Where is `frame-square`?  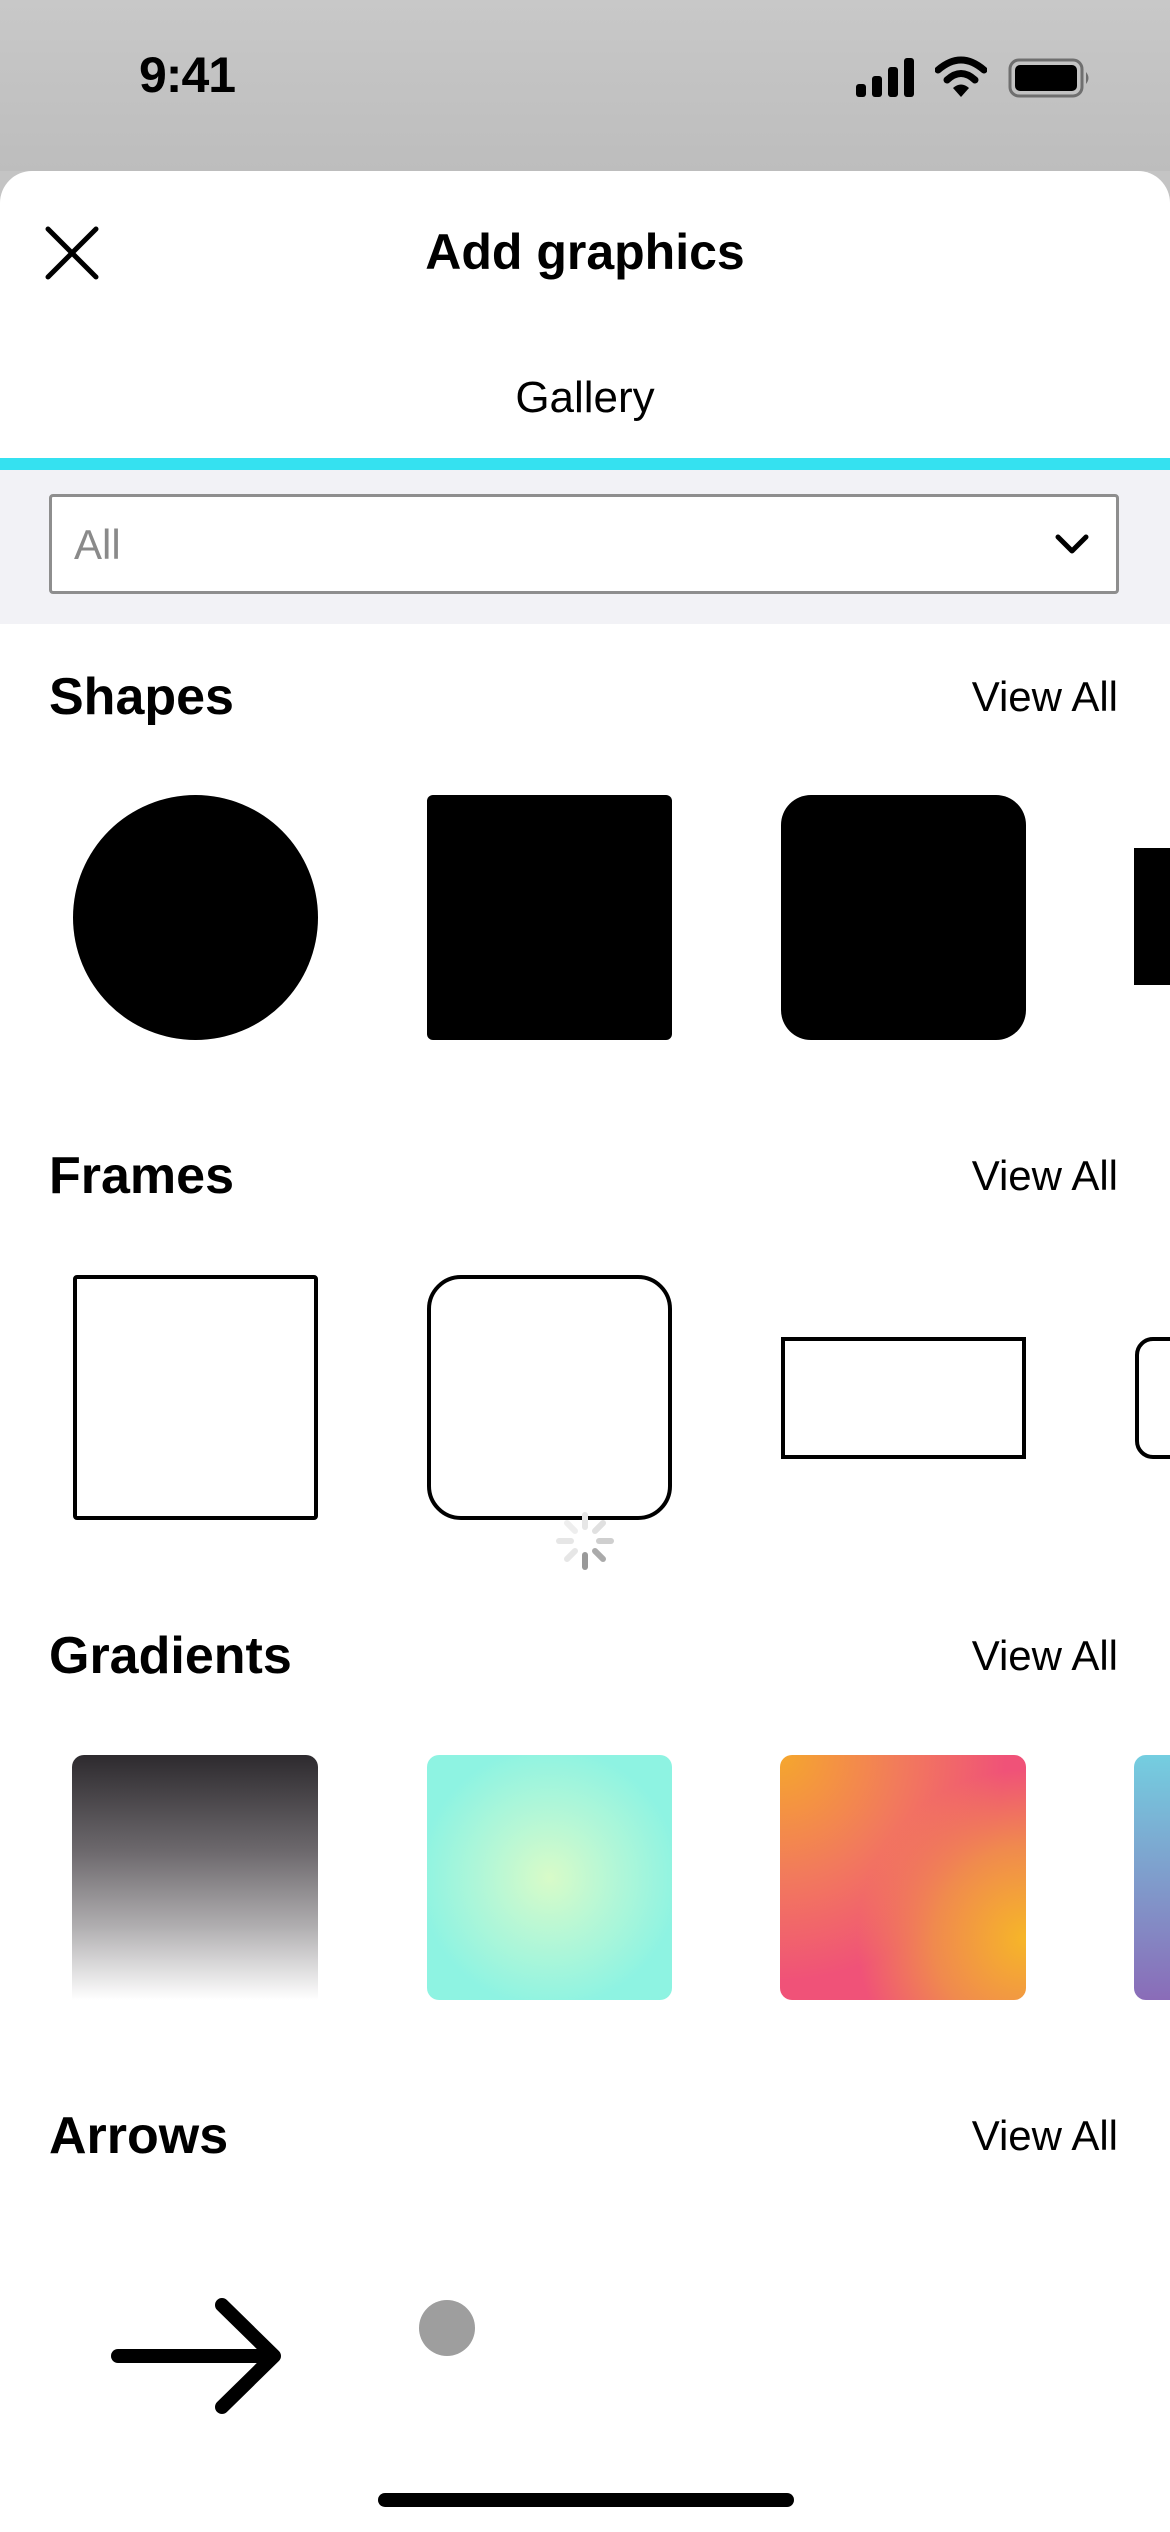
frame-square is located at coordinates (195, 1397).